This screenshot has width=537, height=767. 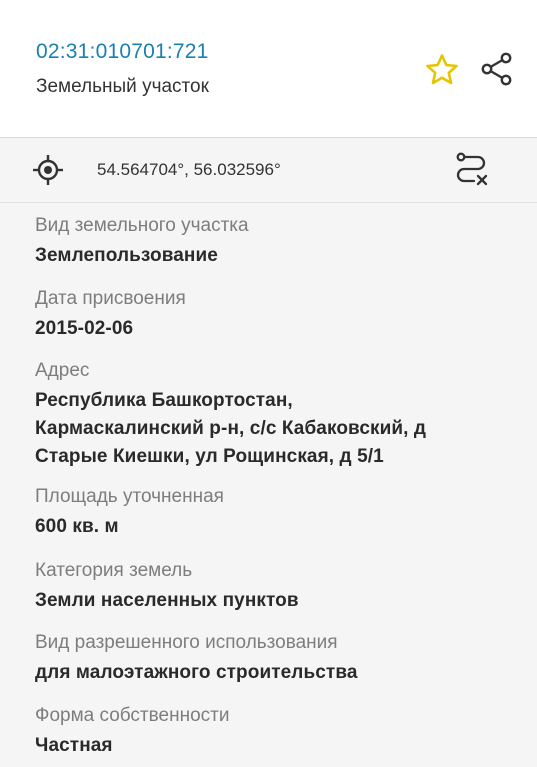 I want to click on route-clear-icon, so click(x=472, y=170).